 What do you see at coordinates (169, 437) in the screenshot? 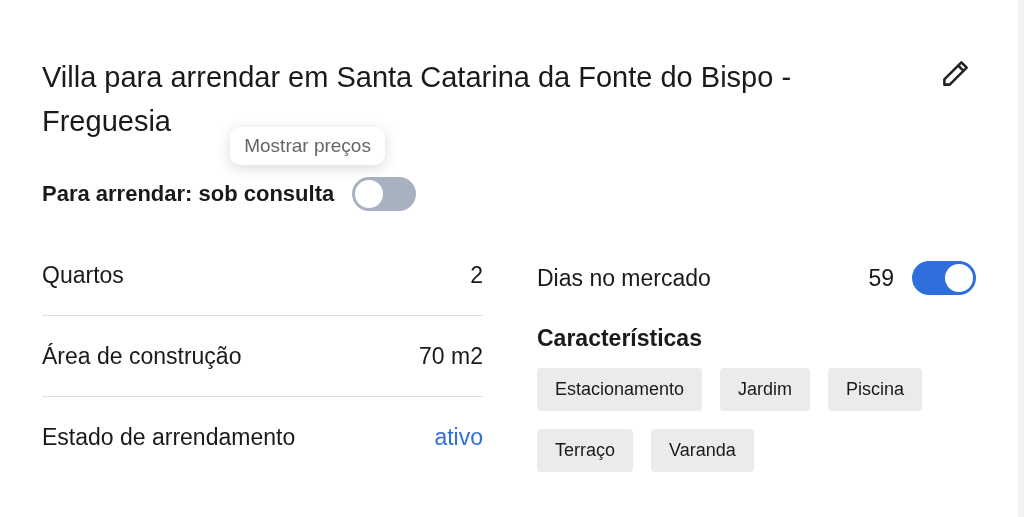
I see `detail-label: Estado de arrendamento` at bounding box center [169, 437].